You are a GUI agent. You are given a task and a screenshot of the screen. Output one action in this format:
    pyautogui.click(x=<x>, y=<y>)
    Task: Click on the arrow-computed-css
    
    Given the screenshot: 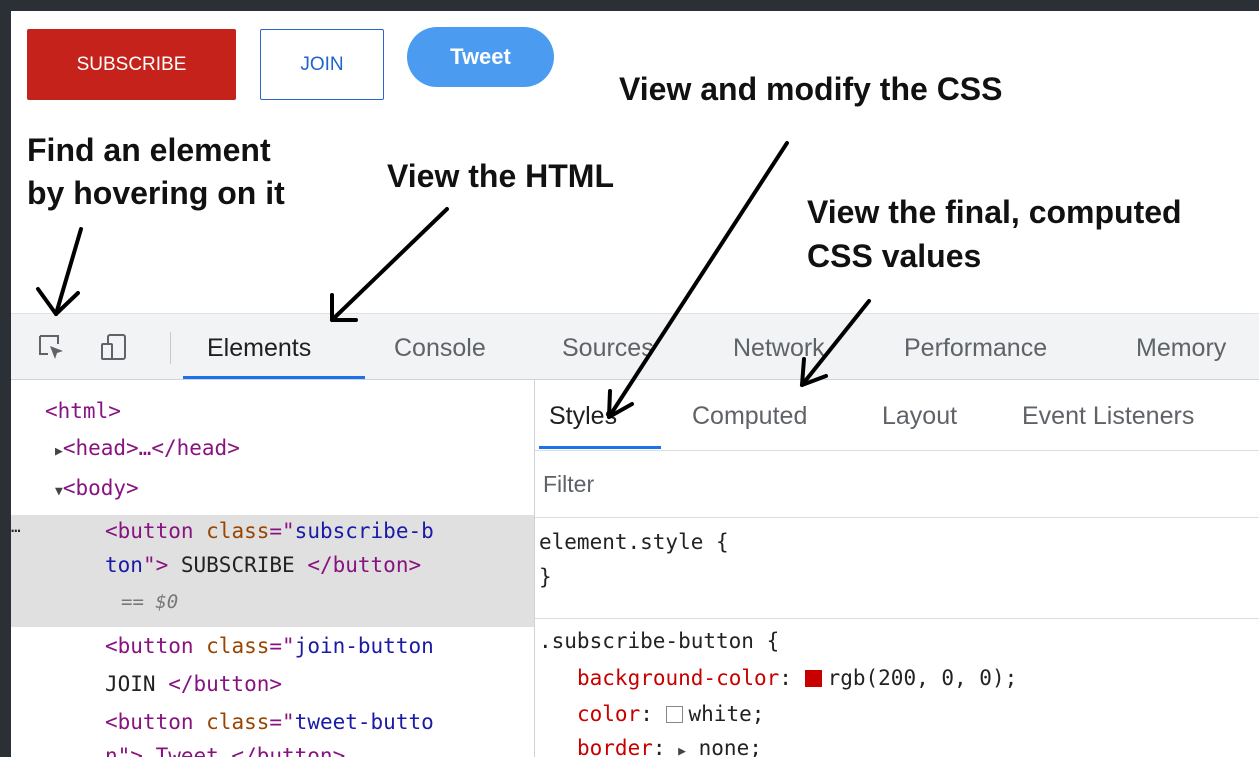 What is the action you would take?
    pyautogui.click(x=835, y=343)
    